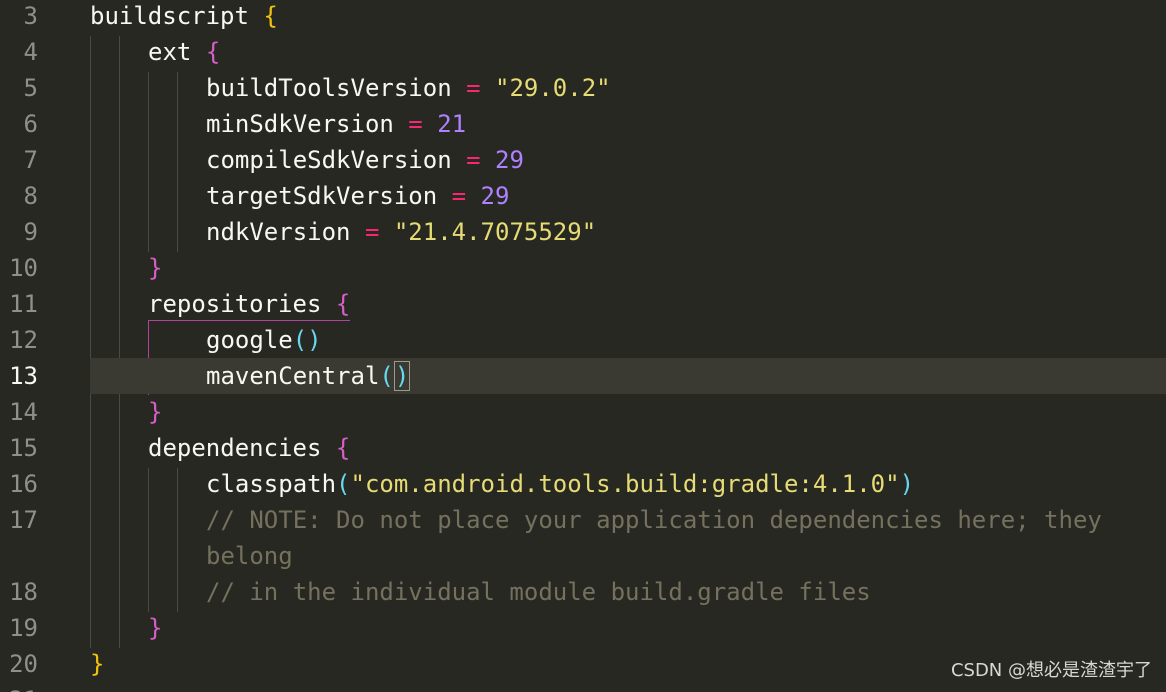  What do you see at coordinates (235, 304) in the screenshot?
I see `identifier: repositories` at bounding box center [235, 304].